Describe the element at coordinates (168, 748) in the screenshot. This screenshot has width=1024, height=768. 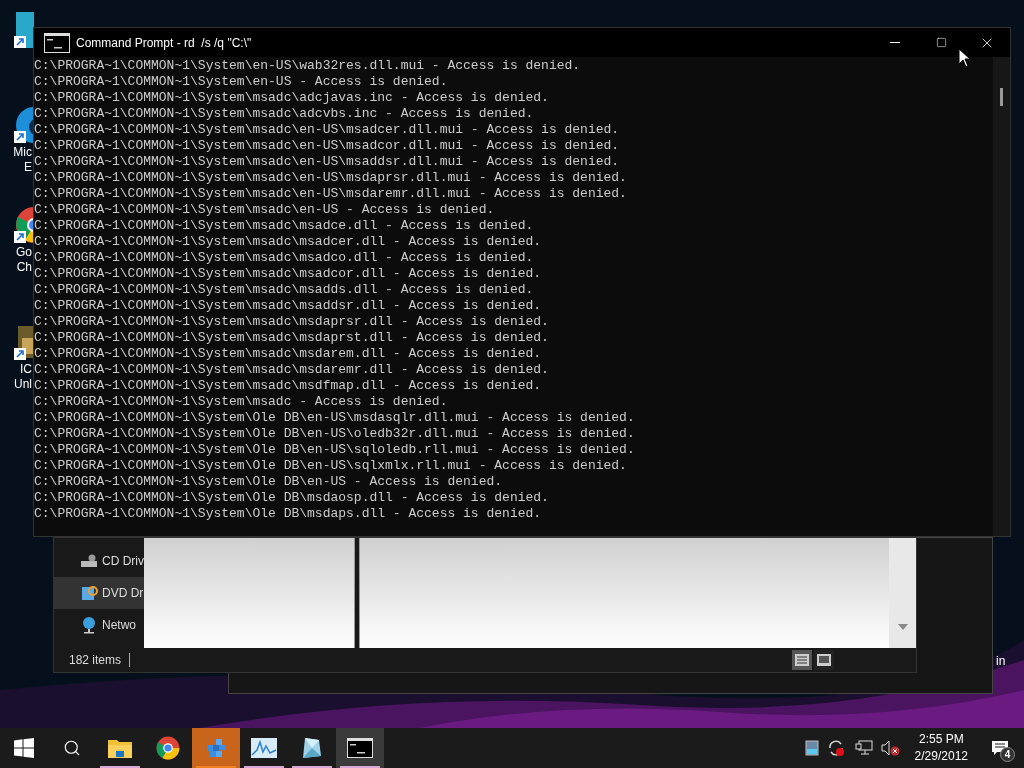
I see `chrome-icon` at that location.